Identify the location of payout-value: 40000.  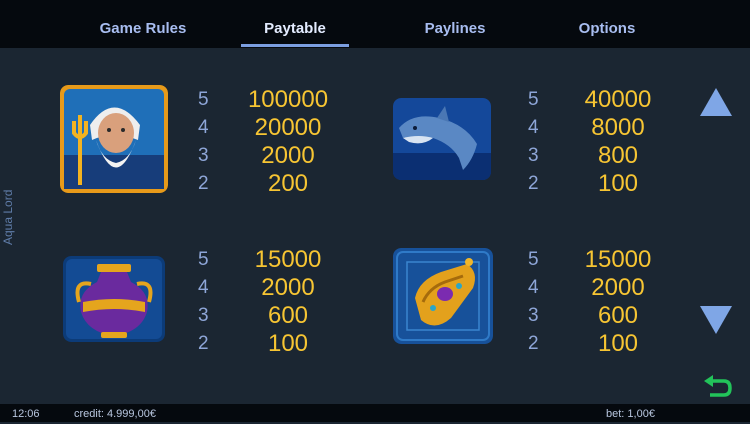
(618, 99).